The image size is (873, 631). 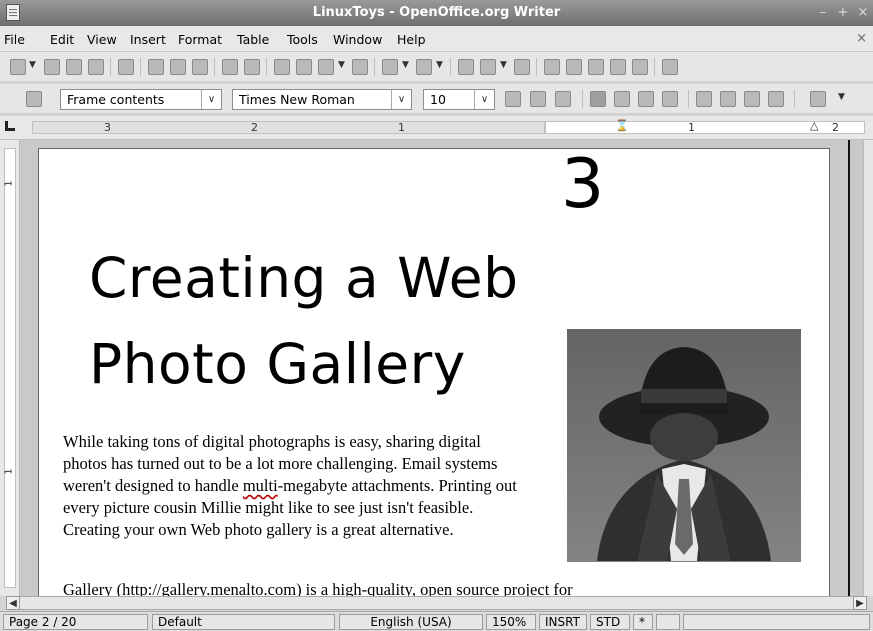 I want to click on email-icon, so click(x=96, y=67).